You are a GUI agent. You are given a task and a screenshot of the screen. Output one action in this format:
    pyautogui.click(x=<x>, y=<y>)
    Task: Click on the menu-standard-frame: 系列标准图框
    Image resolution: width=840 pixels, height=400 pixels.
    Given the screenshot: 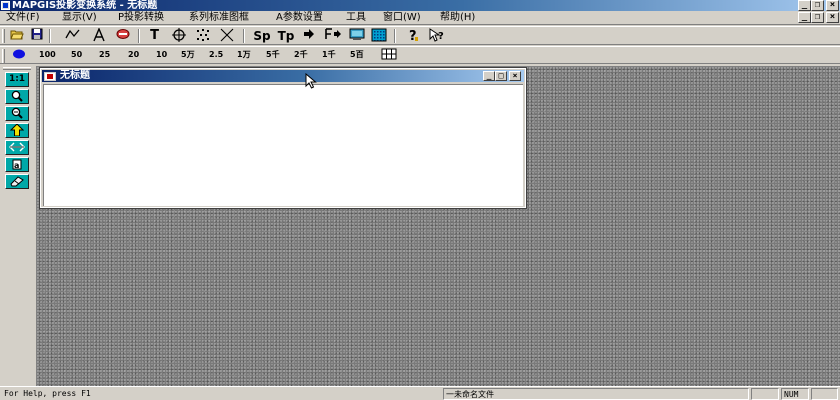 What is the action you would take?
    pyautogui.click(x=219, y=18)
    